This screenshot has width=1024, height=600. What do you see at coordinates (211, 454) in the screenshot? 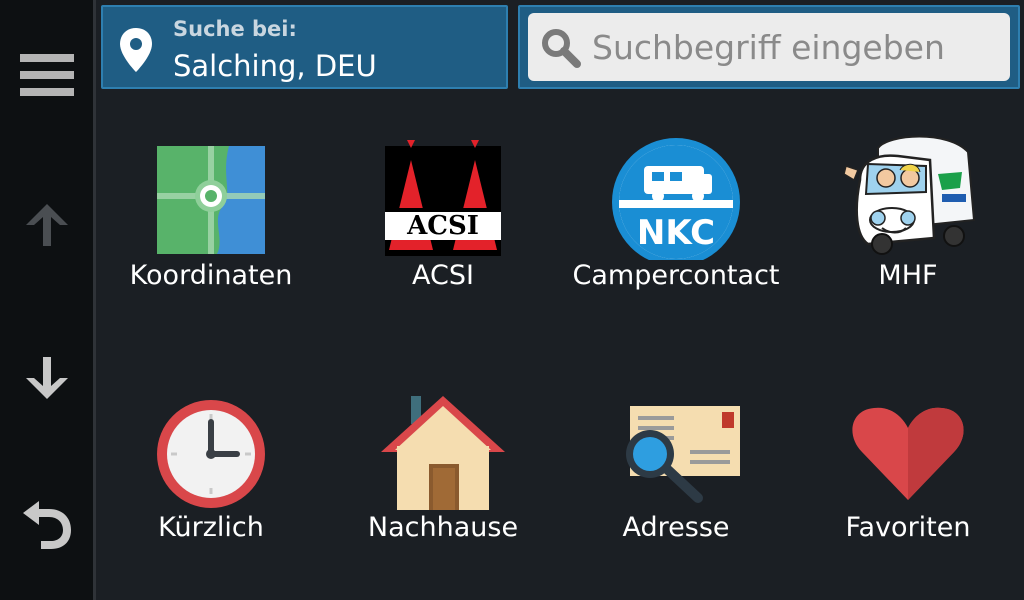
I see `clock-icon` at bounding box center [211, 454].